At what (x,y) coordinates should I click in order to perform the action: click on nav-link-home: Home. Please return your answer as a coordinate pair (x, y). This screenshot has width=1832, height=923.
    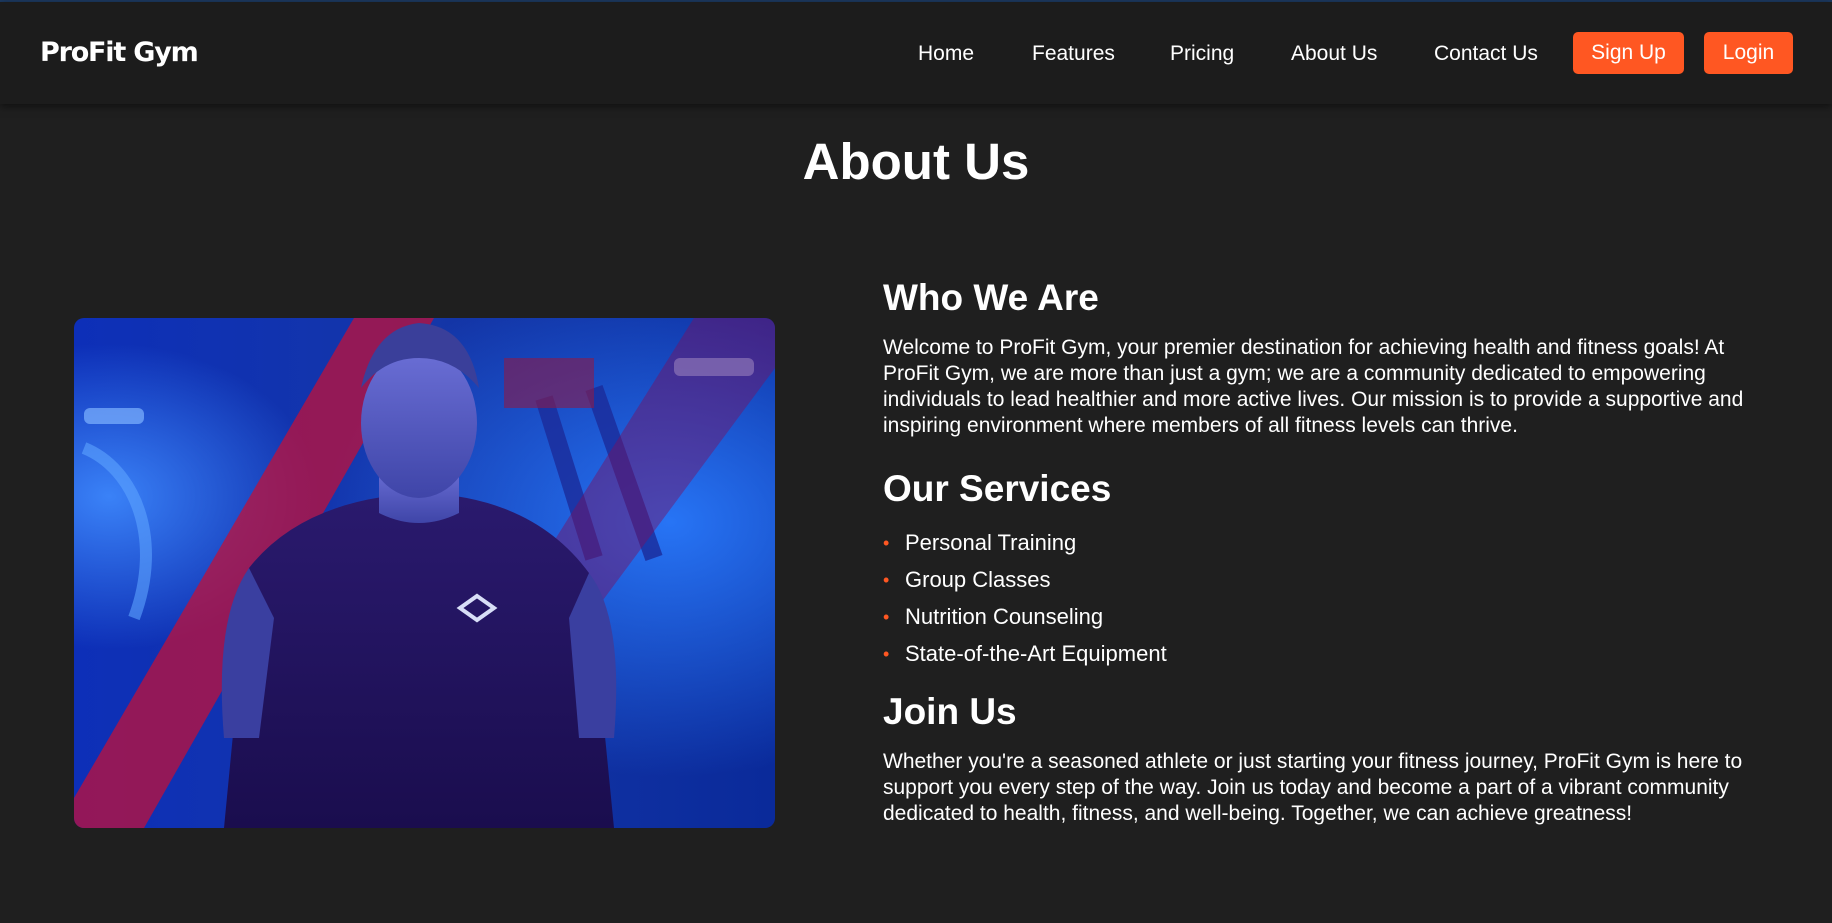
    Looking at the image, I should click on (946, 54).